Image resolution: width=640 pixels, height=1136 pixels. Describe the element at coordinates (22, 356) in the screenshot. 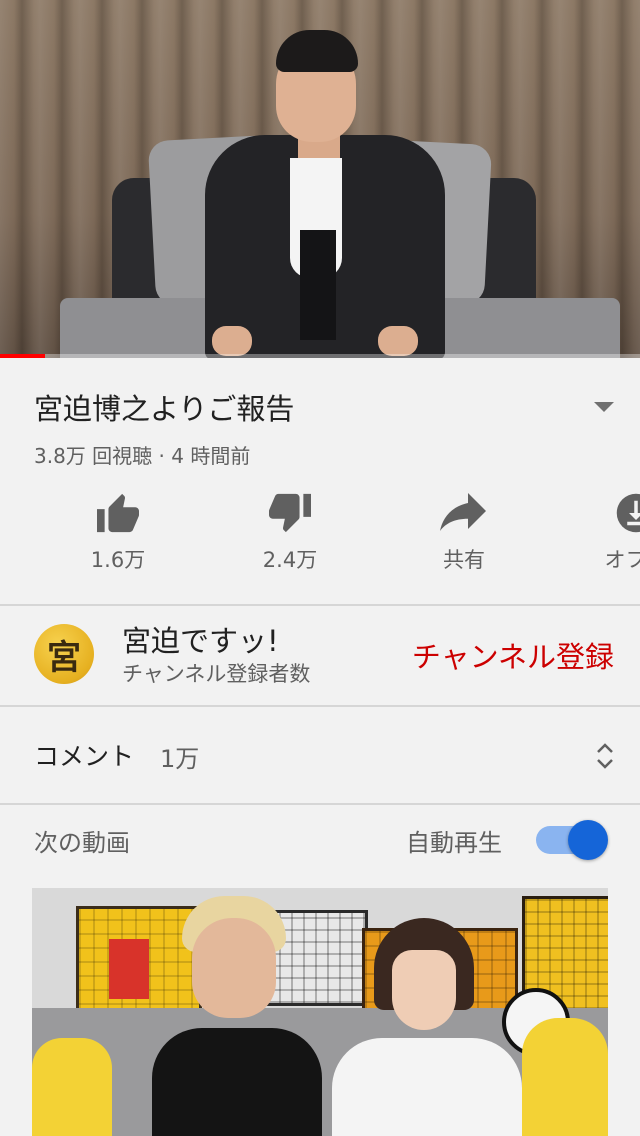

I see `video-progress-fill` at that location.